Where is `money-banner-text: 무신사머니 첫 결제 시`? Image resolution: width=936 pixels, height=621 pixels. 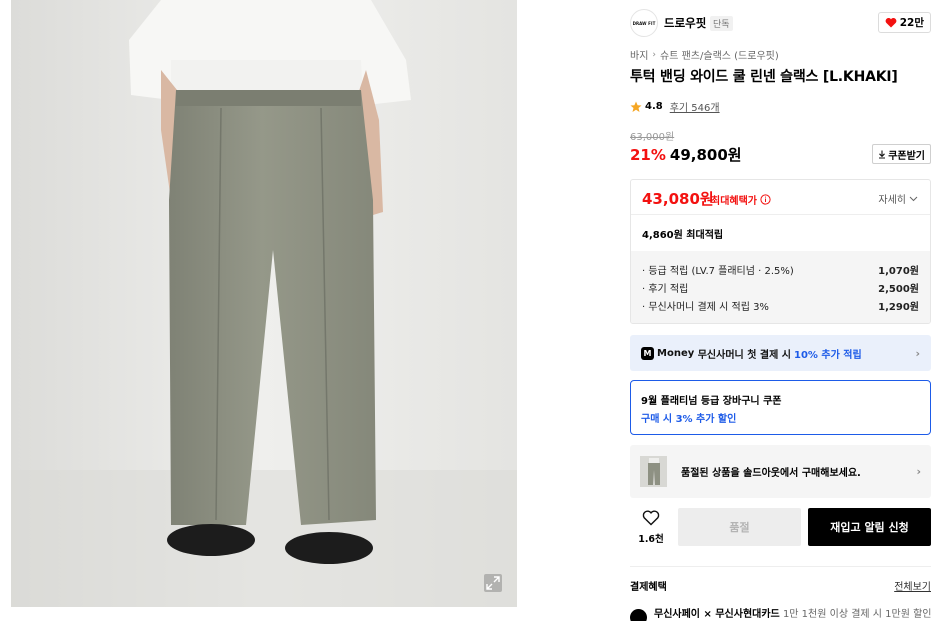 money-banner-text: 무신사머니 첫 결제 시 is located at coordinates (744, 355).